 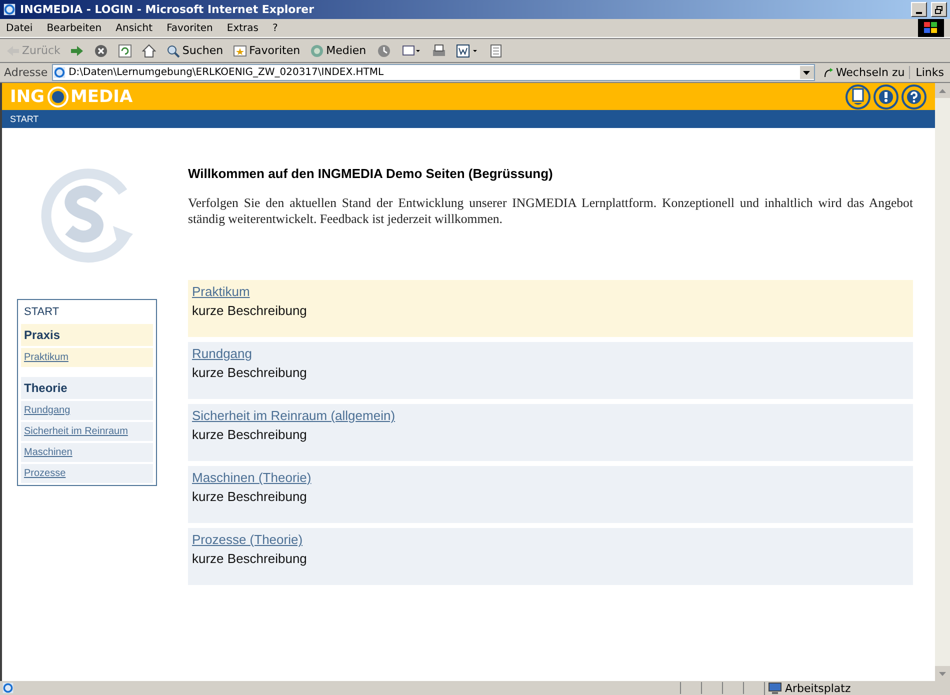 I want to click on computer-icon, so click(x=775, y=688).